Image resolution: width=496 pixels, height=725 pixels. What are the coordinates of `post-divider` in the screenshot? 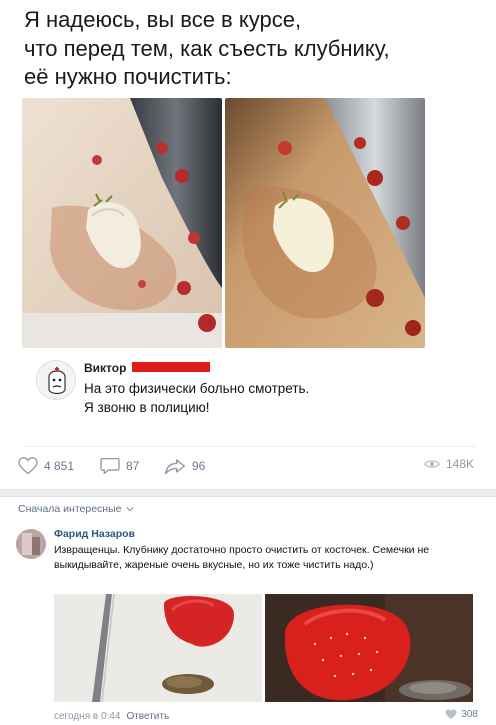 It's located at (249, 446).